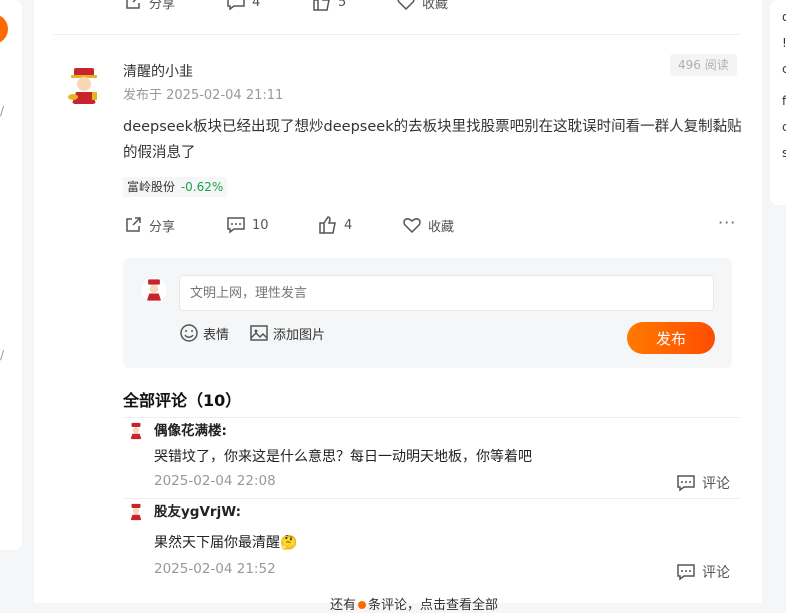 Image resolution: width=786 pixels, height=613 pixels. I want to click on commenter-name: 偶像花满楼:, so click(190, 429).